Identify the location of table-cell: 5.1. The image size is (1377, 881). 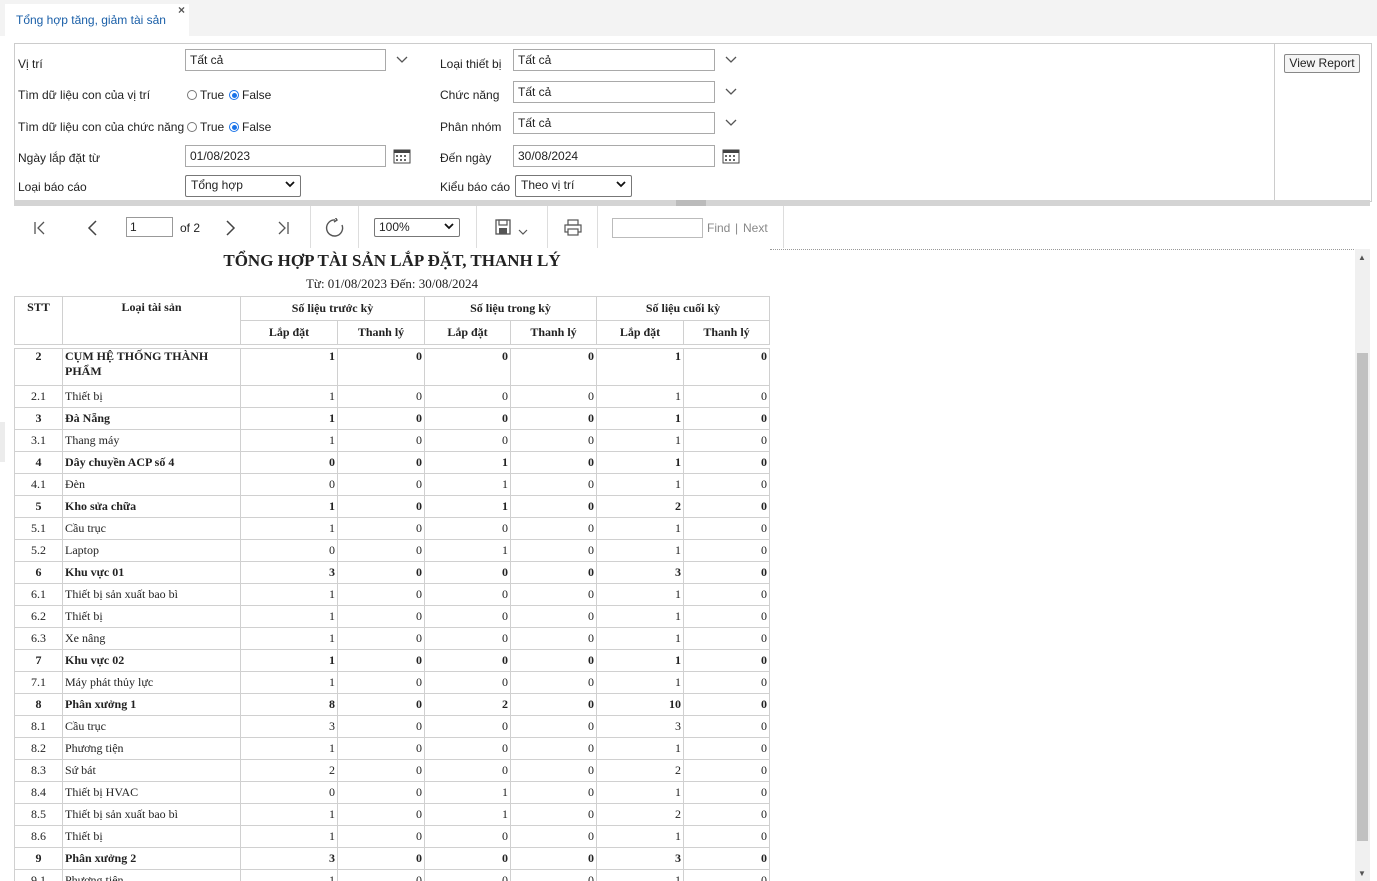
(38, 528).